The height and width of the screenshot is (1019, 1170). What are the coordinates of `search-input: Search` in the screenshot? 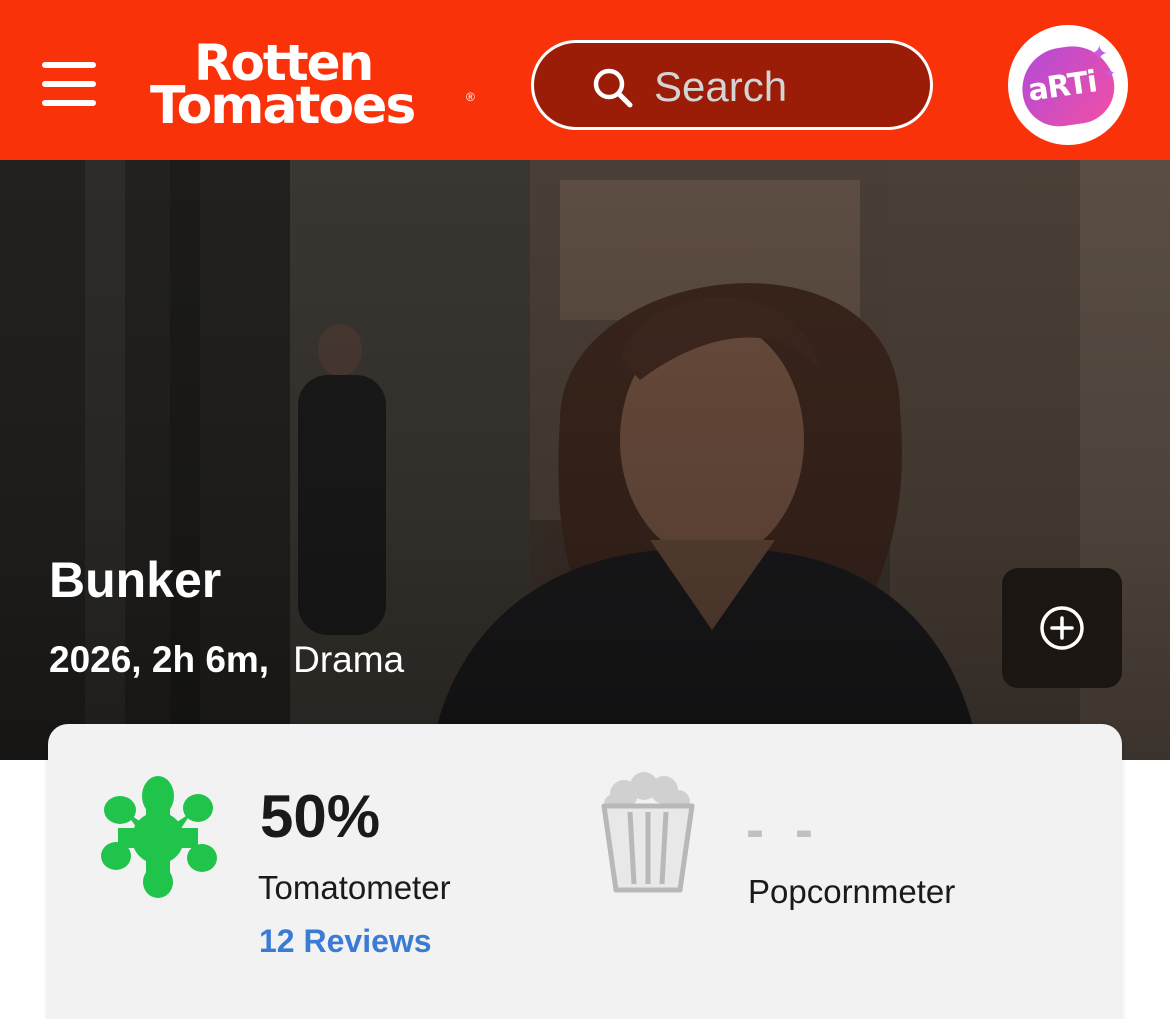 It's located at (732, 85).